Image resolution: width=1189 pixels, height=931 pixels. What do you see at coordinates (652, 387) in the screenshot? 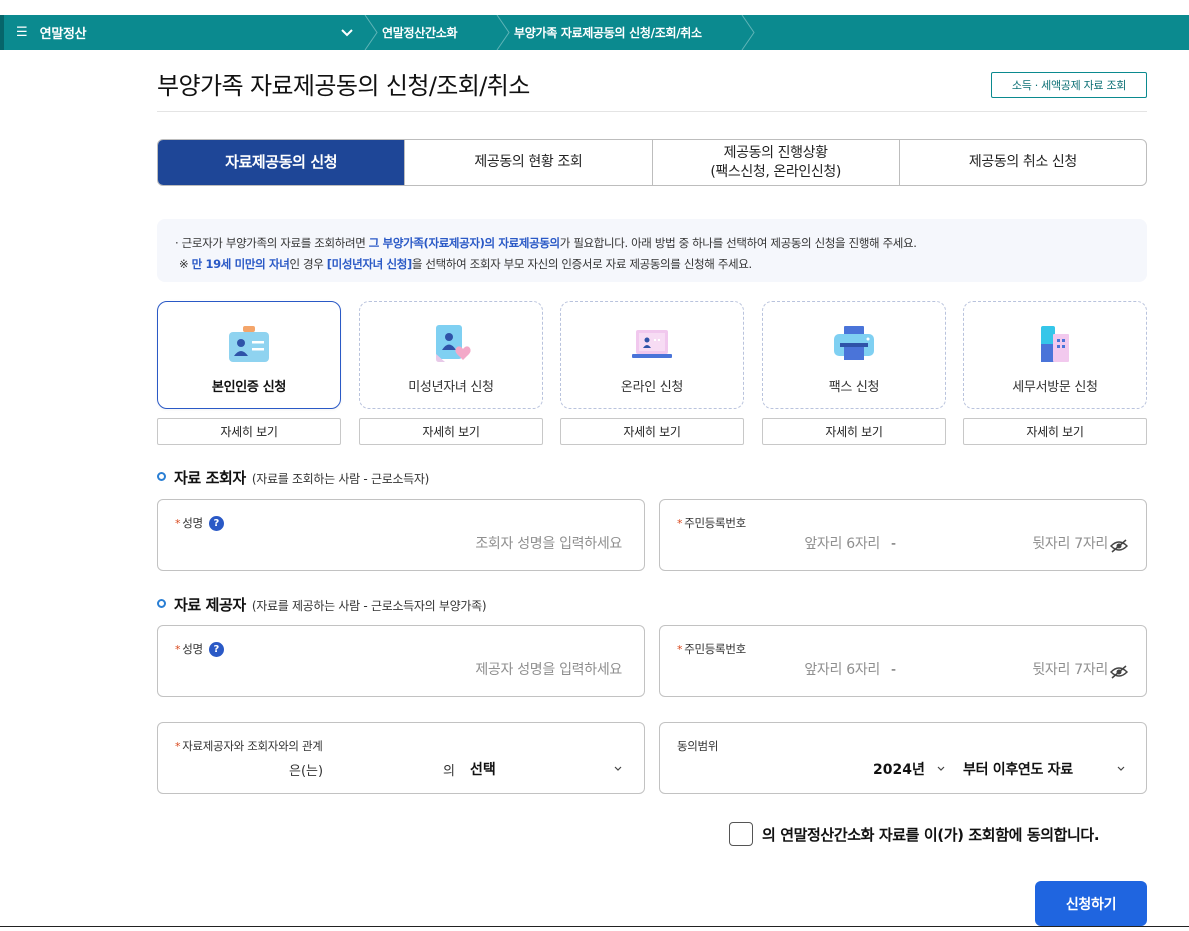
I see `method-label: 온라인 신청` at bounding box center [652, 387].